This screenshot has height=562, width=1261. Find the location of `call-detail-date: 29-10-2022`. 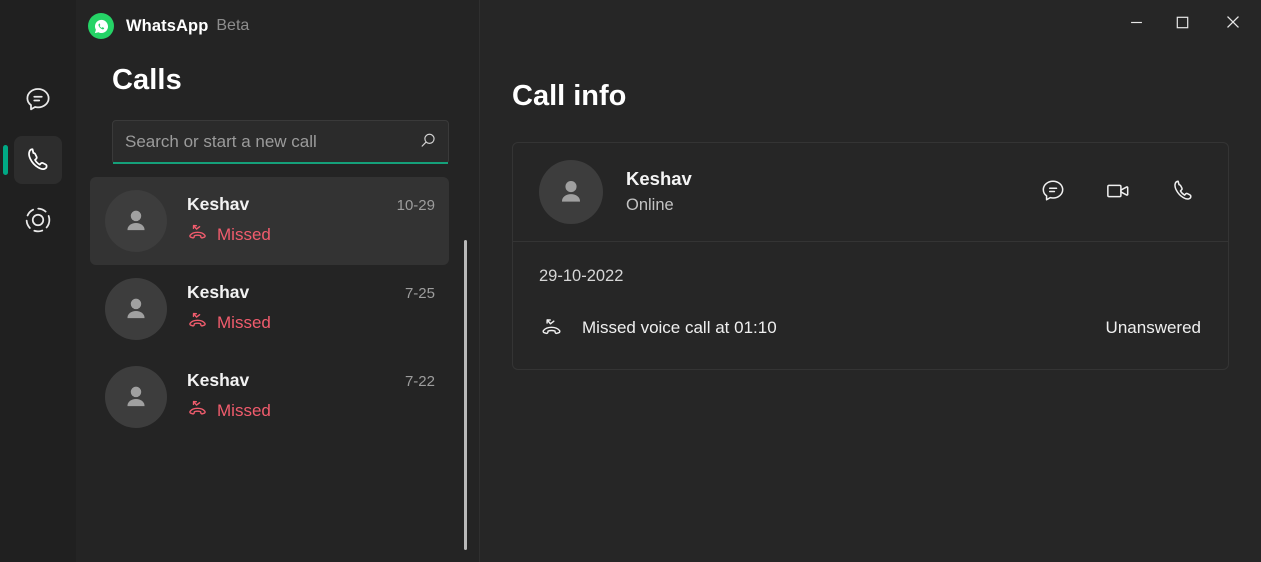

call-detail-date: 29-10-2022 is located at coordinates (581, 276).